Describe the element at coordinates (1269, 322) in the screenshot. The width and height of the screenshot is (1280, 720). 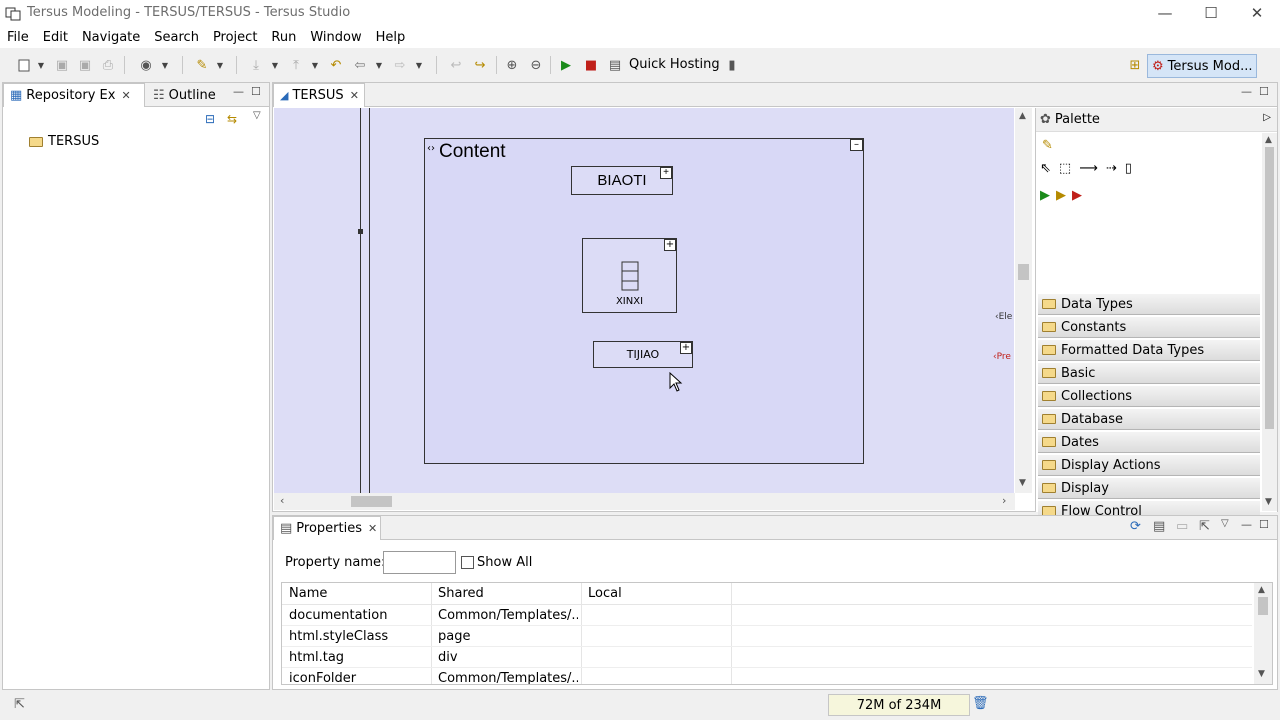
I see `palette-scrollbar: ▲ ▼` at that location.